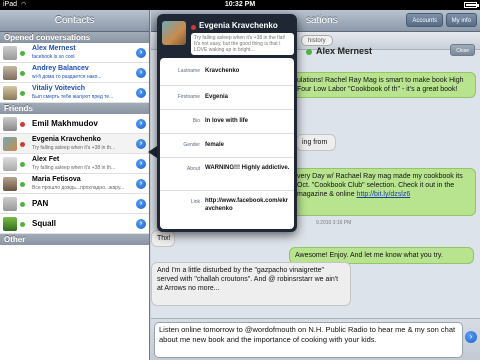  I want to click on clock: 10:32 PM, so click(240, 4).